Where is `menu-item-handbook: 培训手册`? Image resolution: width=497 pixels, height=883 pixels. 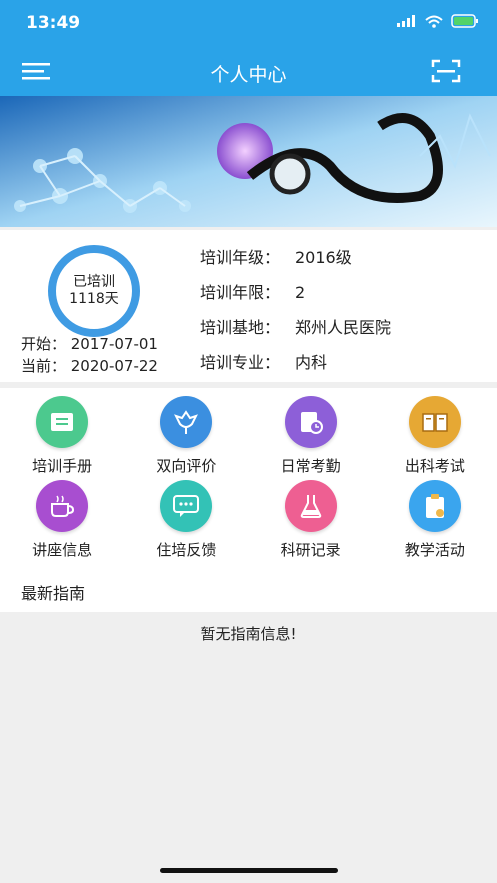 menu-item-handbook: 培训手册 is located at coordinates (62, 438).